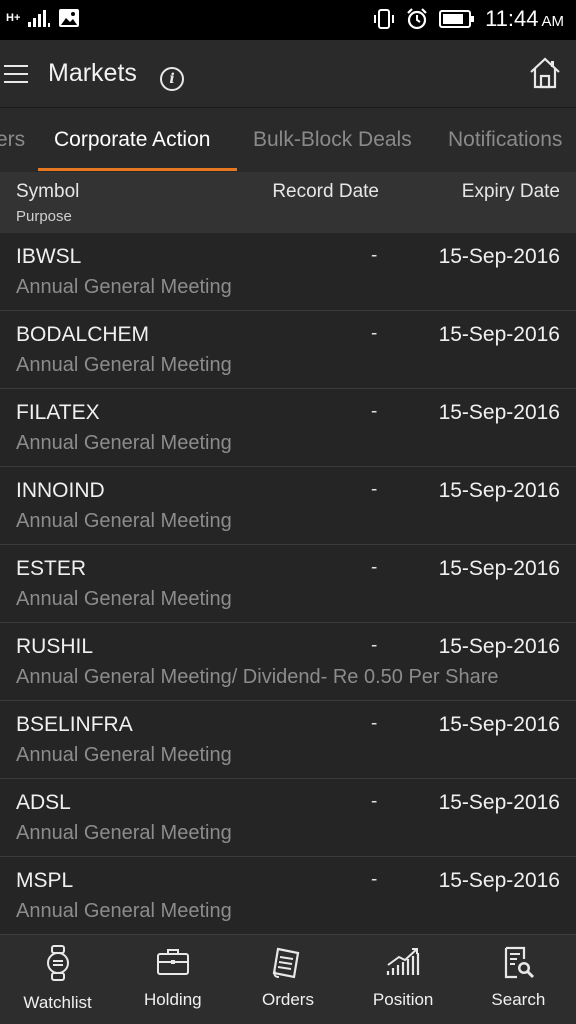 The width and height of the screenshot is (576, 1024). I want to click on row-symbol: INNOIND, so click(60, 490).